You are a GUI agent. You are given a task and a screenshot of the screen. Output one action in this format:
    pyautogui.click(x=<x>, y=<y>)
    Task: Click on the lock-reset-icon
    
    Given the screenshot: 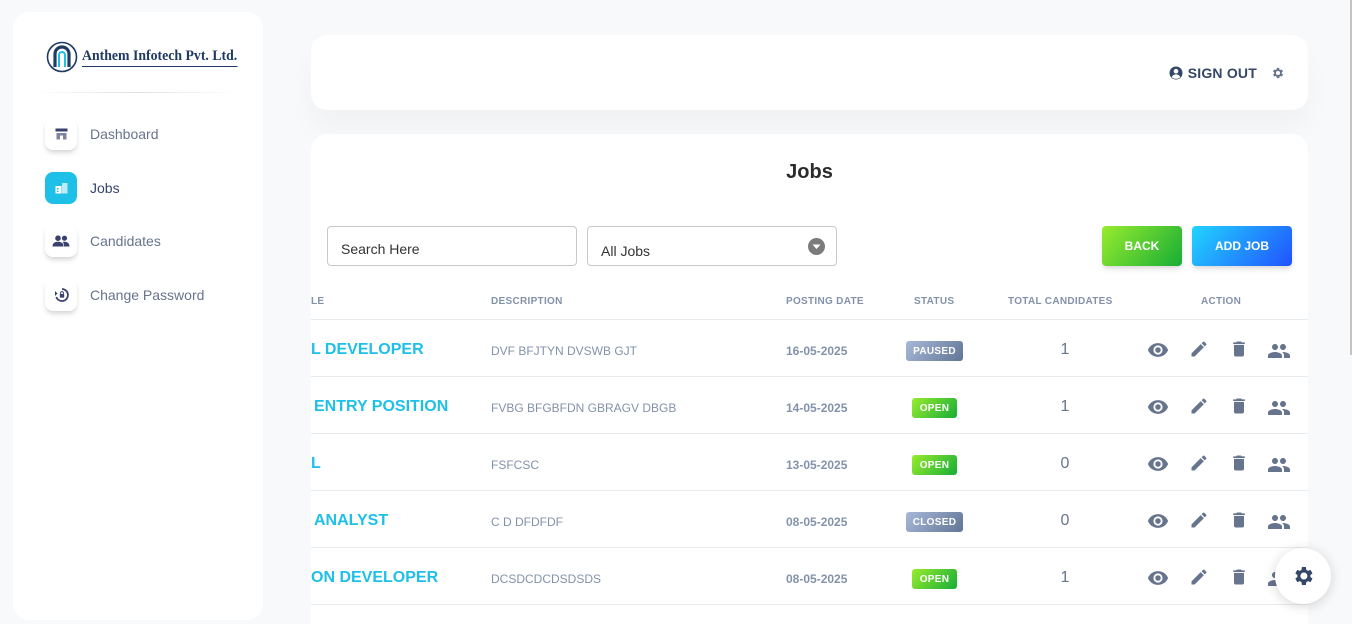 What is the action you would take?
    pyautogui.click(x=61, y=294)
    